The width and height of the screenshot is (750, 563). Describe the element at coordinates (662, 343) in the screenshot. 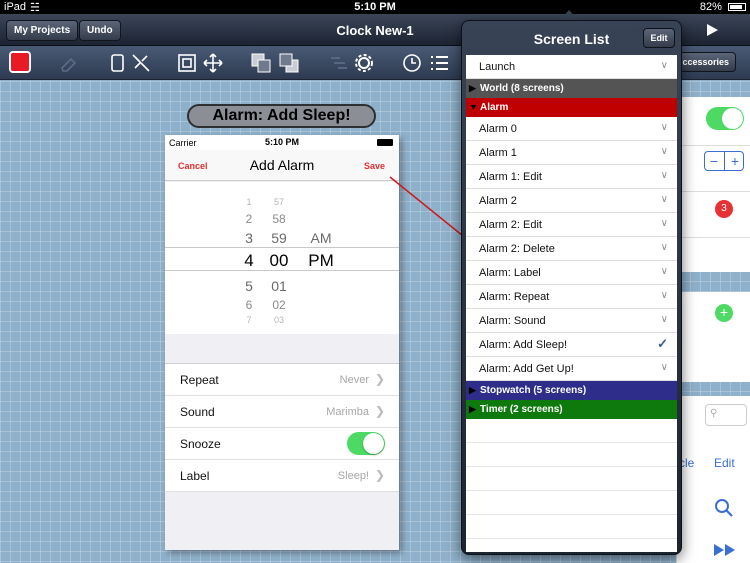

I see `checkmark-icon: ✓` at that location.